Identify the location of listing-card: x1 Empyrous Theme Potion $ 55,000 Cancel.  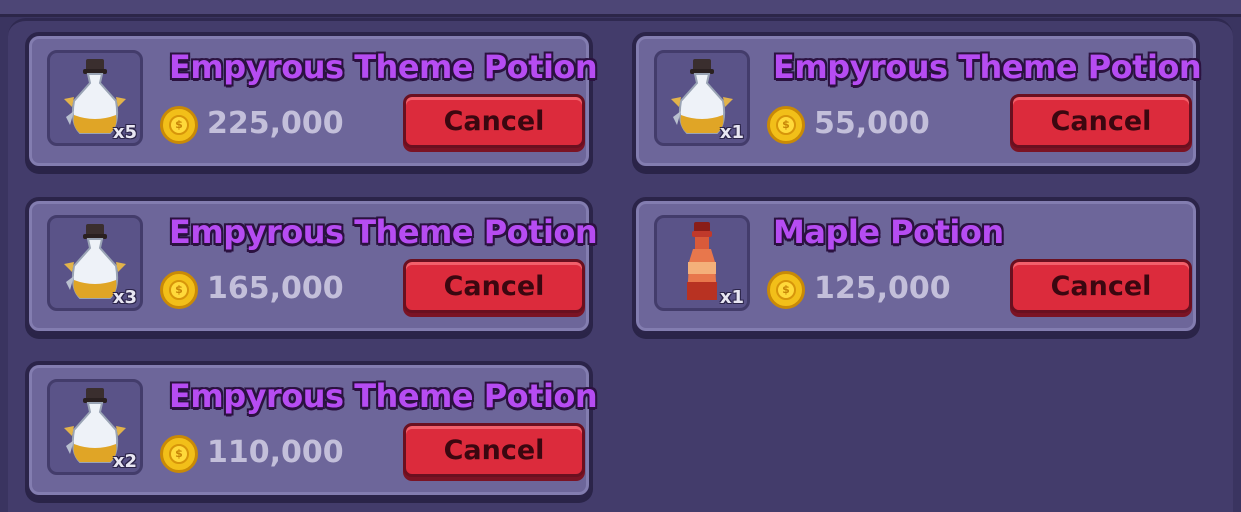
(917, 101).